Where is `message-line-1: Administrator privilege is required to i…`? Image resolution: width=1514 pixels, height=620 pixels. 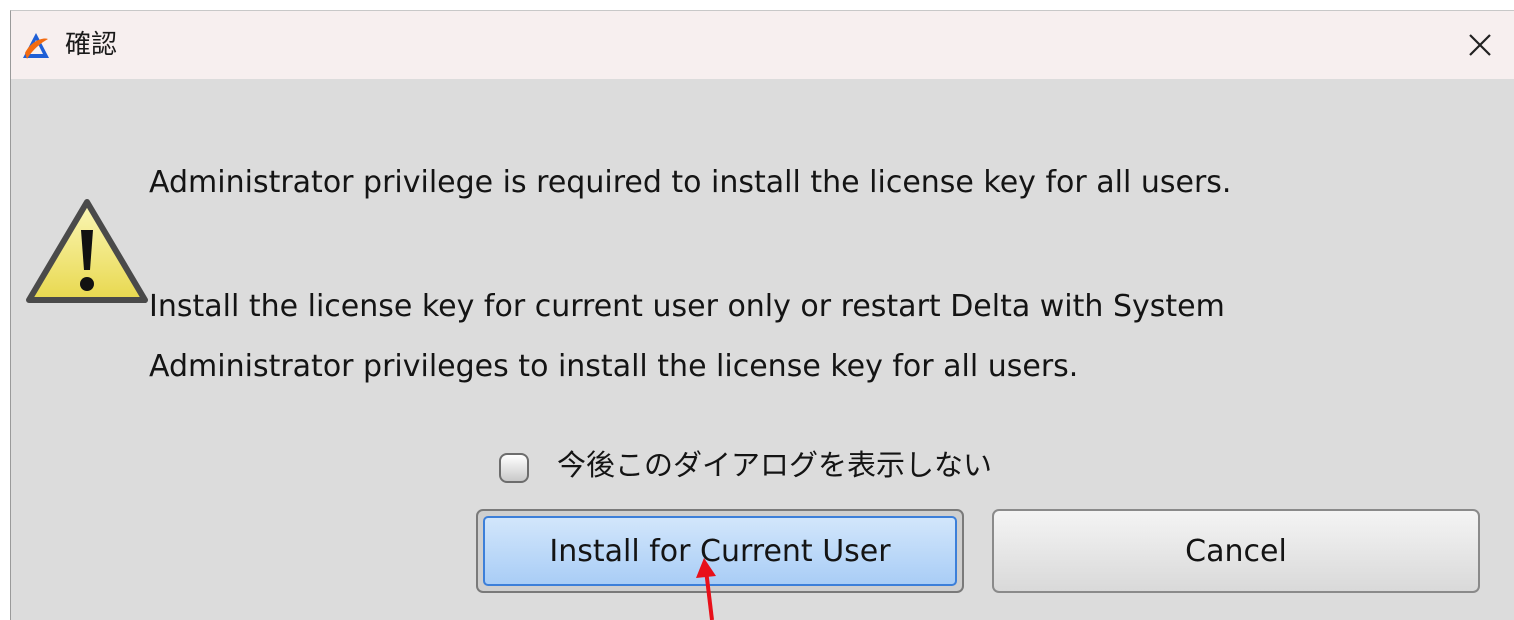 message-line-1: Administrator privilege is required to i… is located at coordinates (690, 182).